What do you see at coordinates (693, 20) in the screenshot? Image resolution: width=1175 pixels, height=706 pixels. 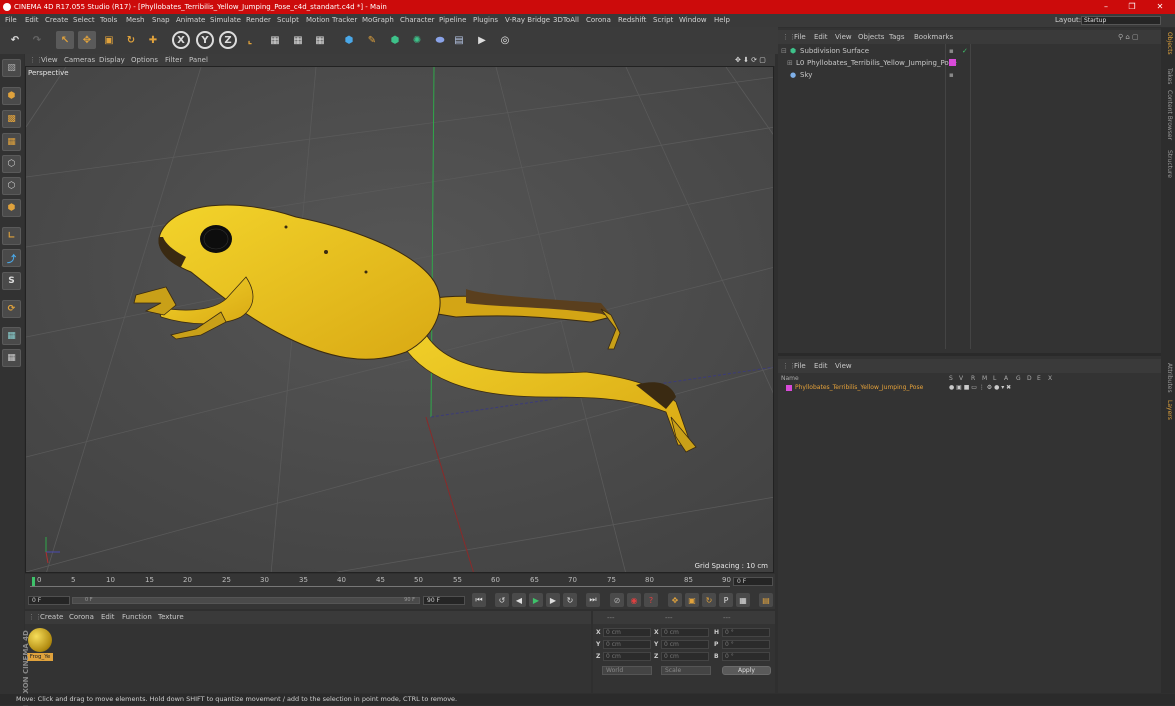 I see `menu-window: Window` at bounding box center [693, 20].